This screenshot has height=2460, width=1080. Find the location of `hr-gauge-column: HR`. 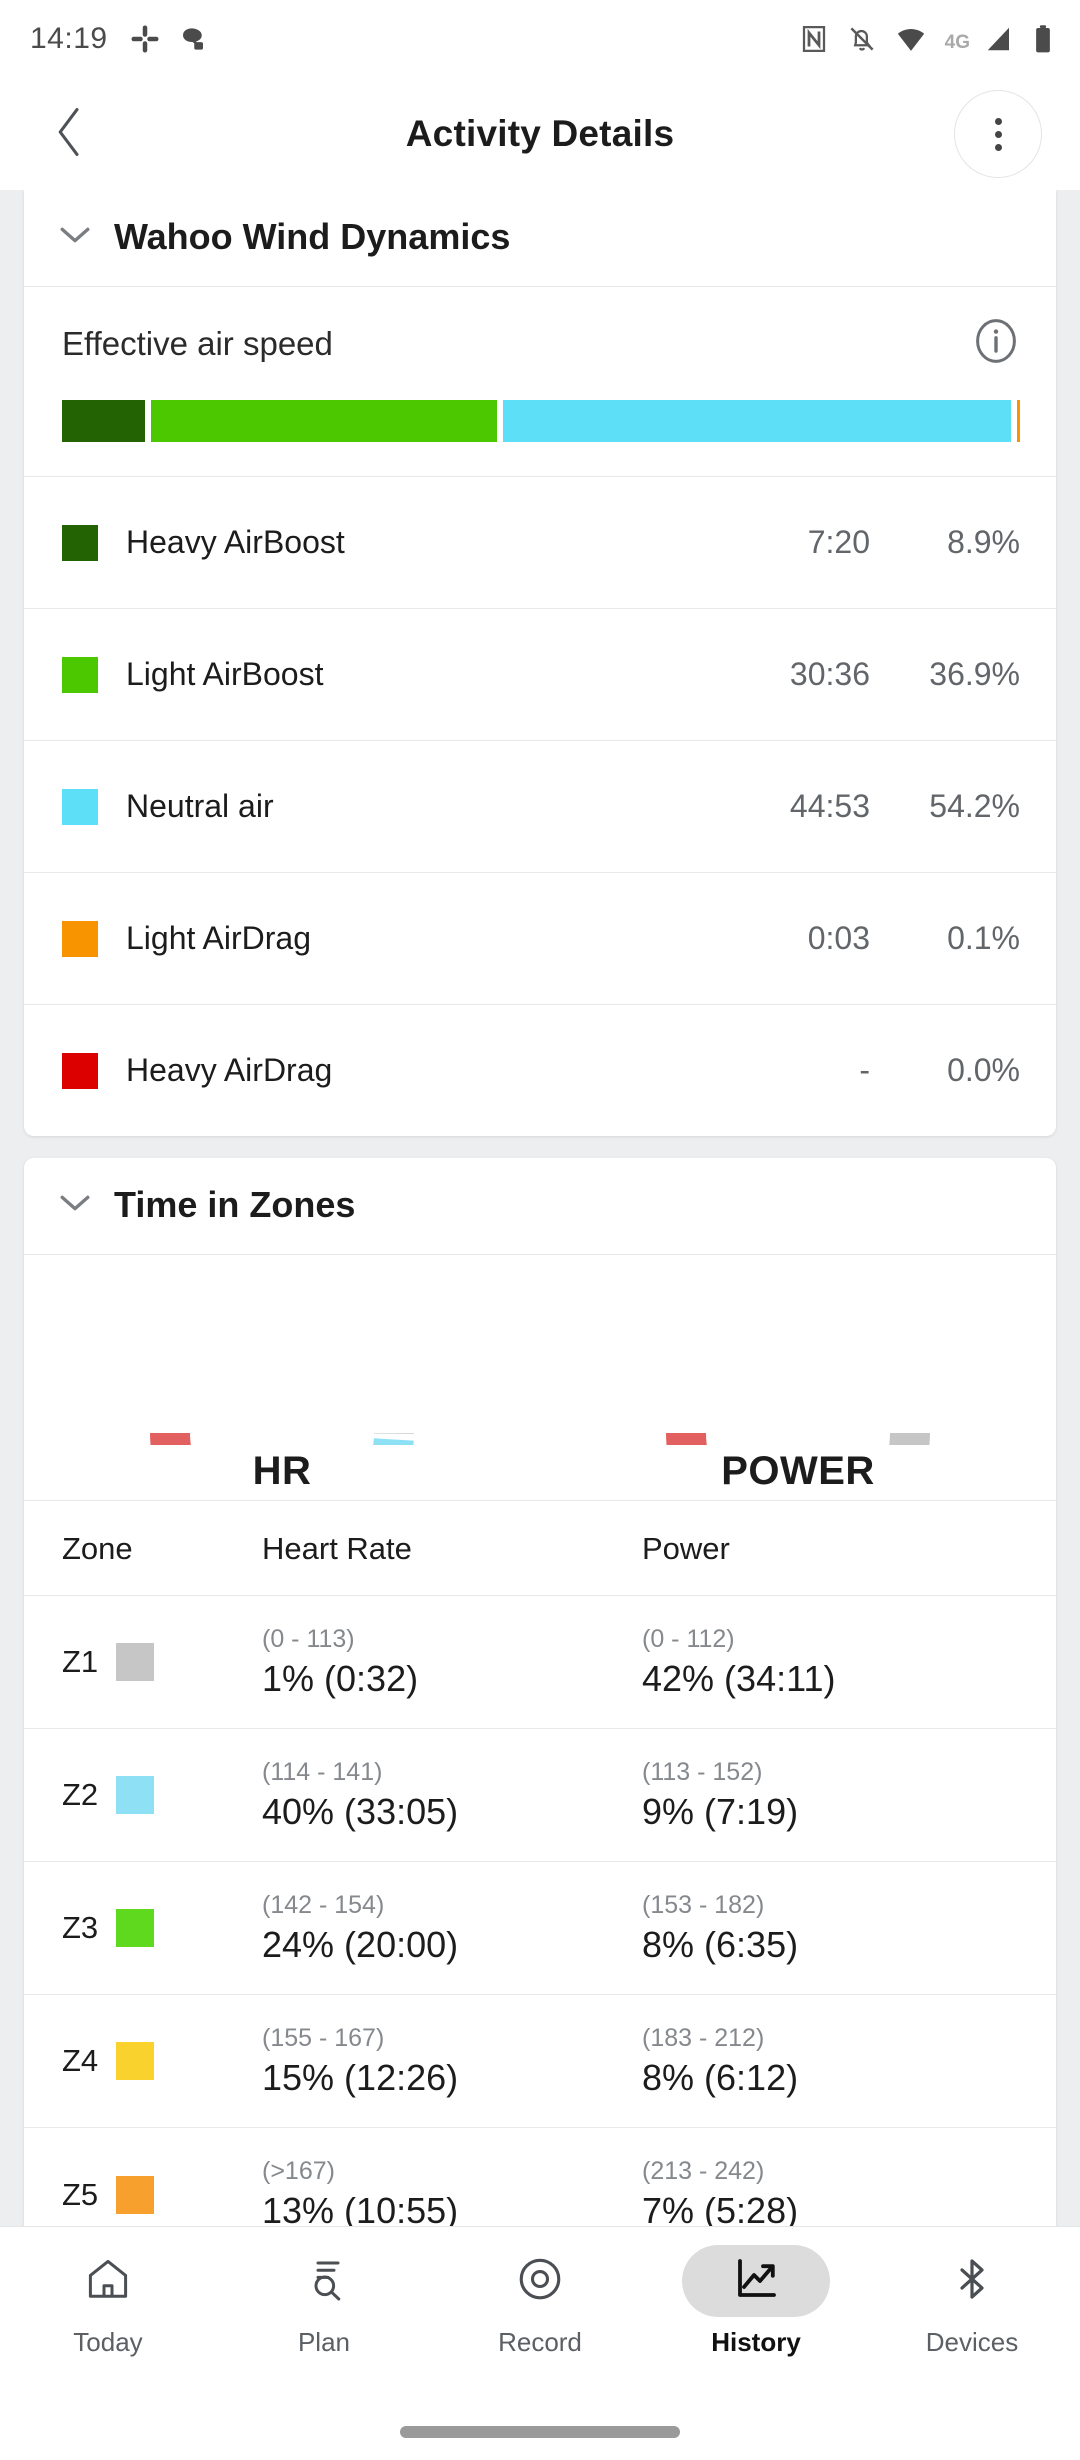

hr-gauge-column: HR is located at coordinates (282, 1389).